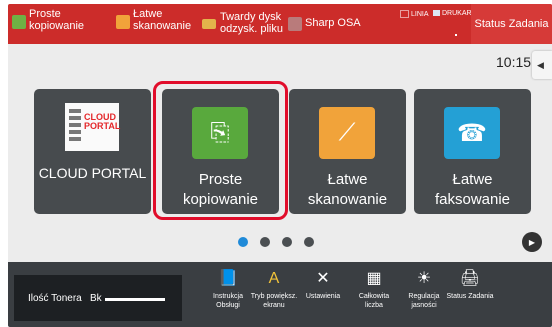 Image resolution: width=552 pixels, height=327 pixels. Describe the element at coordinates (274, 301) in the screenshot. I see `enlarge-display-label: Tryb powiększ. ekranu` at that location.